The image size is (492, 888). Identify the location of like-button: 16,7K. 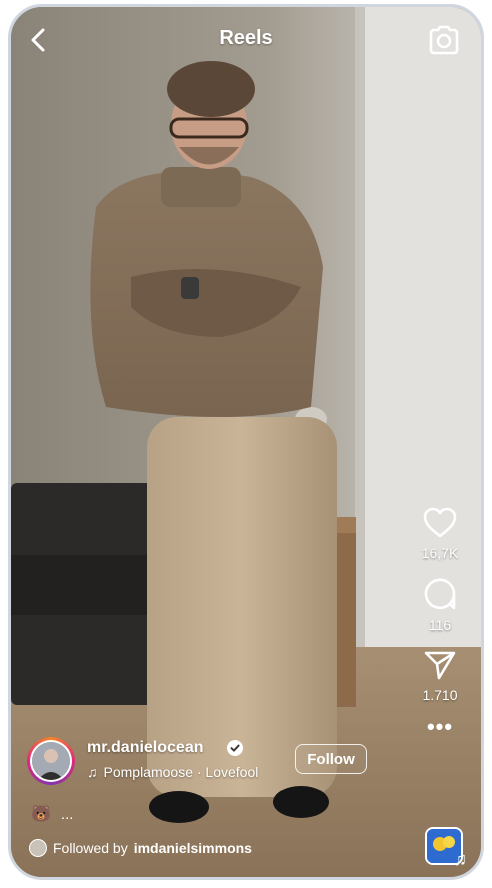
(440, 534).